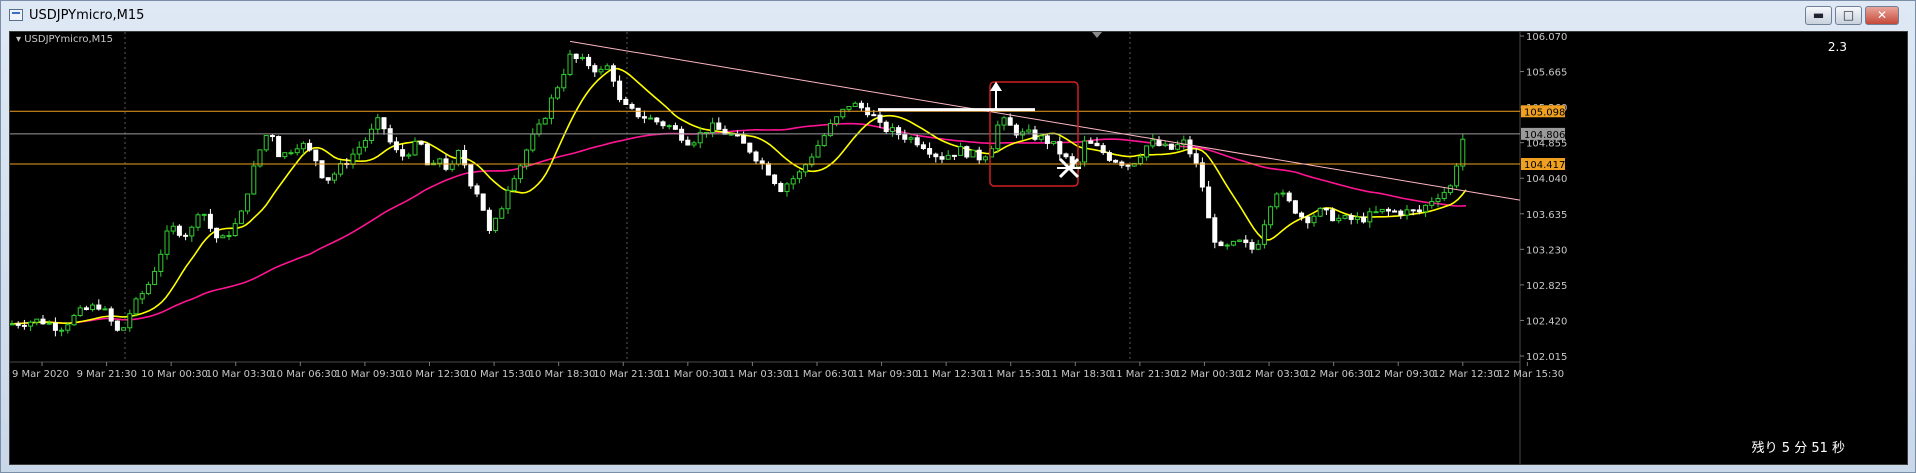 Image resolution: width=1916 pixels, height=473 pixels. I want to click on time-label: 11 Mar 21:30, so click(1143, 374).